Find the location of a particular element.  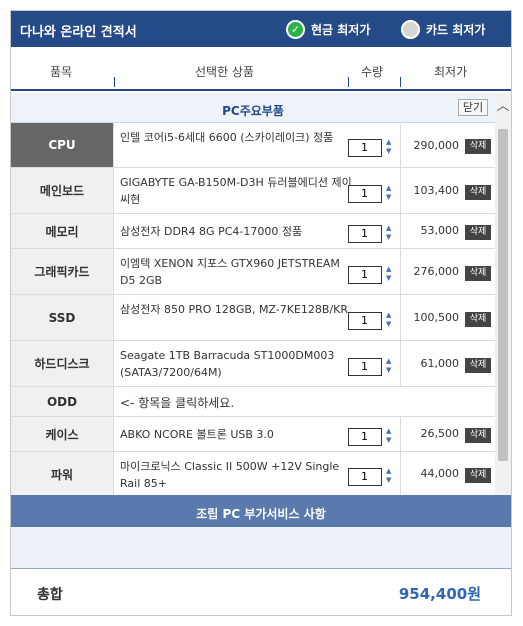

list-item: ODD <- 항목을 클릭하세요. is located at coordinates (253, 402).